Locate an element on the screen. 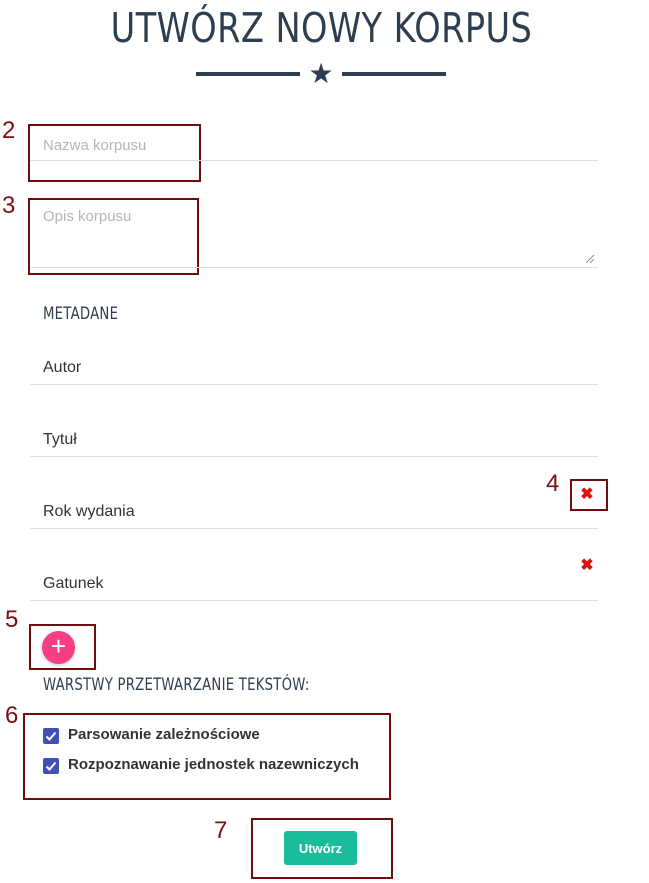 The height and width of the screenshot is (883, 649). annotation-label-2: 2 is located at coordinates (9, 130).